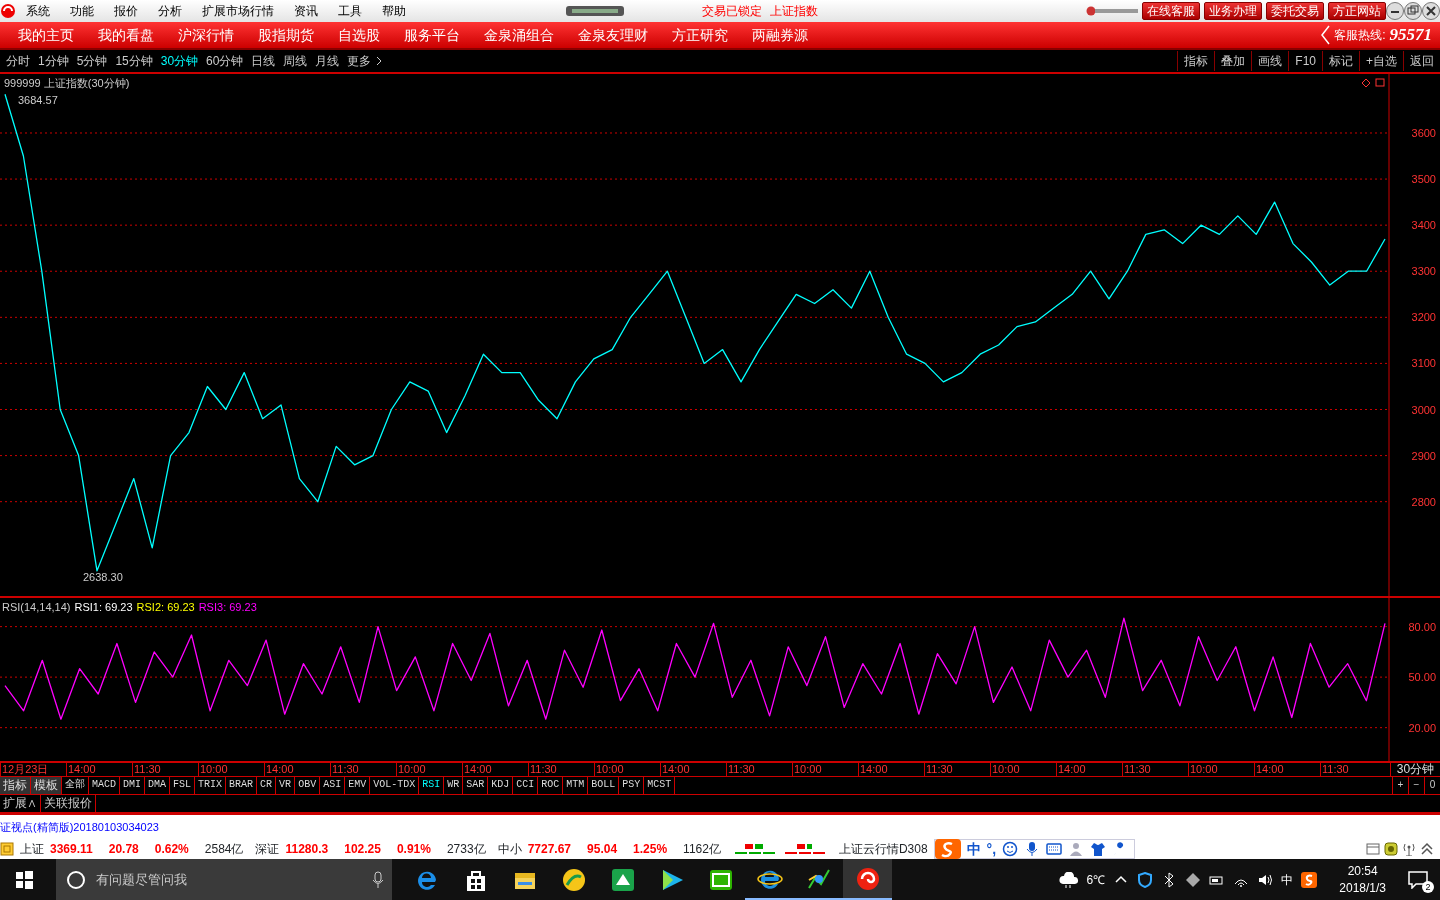 The image size is (1440, 900). What do you see at coordinates (183, 785) in the screenshot?
I see `indicator-tab: FSL` at bounding box center [183, 785].